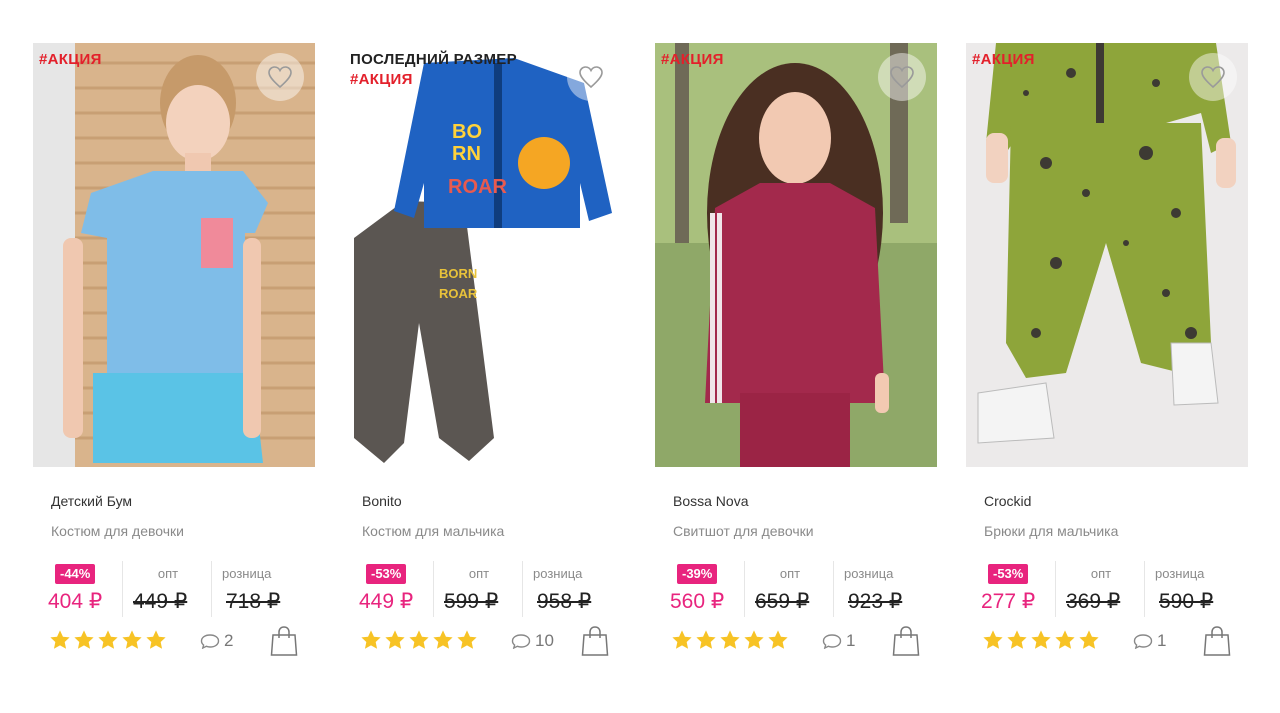  What do you see at coordinates (91, 501) in the screenshot?
I see `product-brand: Детский Бум` at bounding box center [91, 501].